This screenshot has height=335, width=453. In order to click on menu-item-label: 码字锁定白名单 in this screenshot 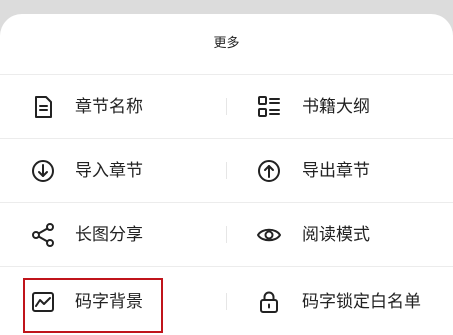, I will do `click(361, 301)`.